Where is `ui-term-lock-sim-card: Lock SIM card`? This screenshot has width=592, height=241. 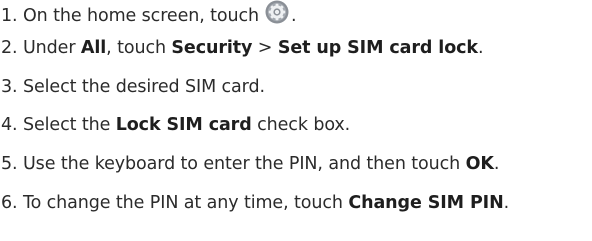 ui-term-lock-sim-card: Lock SIM card is located at coordinates (183, 125).